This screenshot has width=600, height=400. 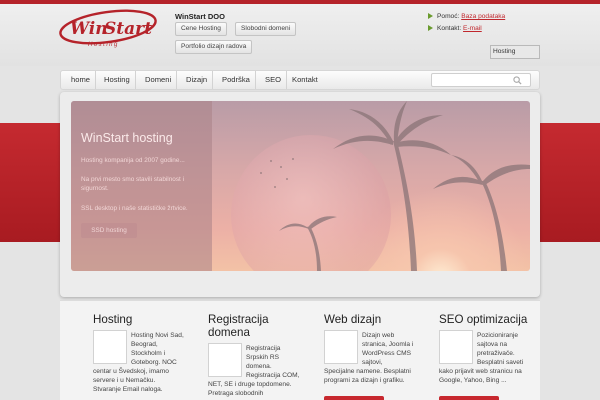 I want to click on column-text-line: Registracija COM,, so click(x=273, y=375).